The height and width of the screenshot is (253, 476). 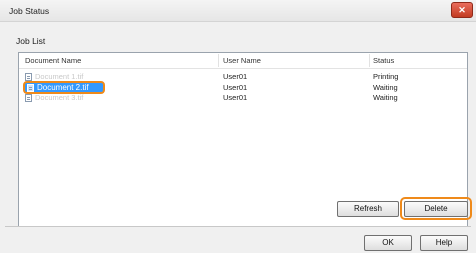 What do you see at coordinates (238, 11) in the screenshot?
I see `title-bar: Job Status ✕` at bounding box center [238, 11].